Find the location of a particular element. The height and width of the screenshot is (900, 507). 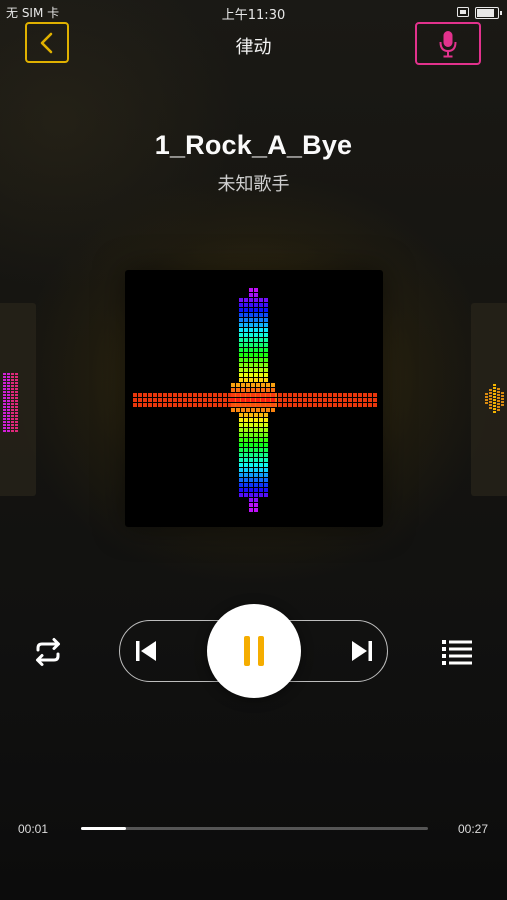

pause-button is located at coordinates (254, 651).